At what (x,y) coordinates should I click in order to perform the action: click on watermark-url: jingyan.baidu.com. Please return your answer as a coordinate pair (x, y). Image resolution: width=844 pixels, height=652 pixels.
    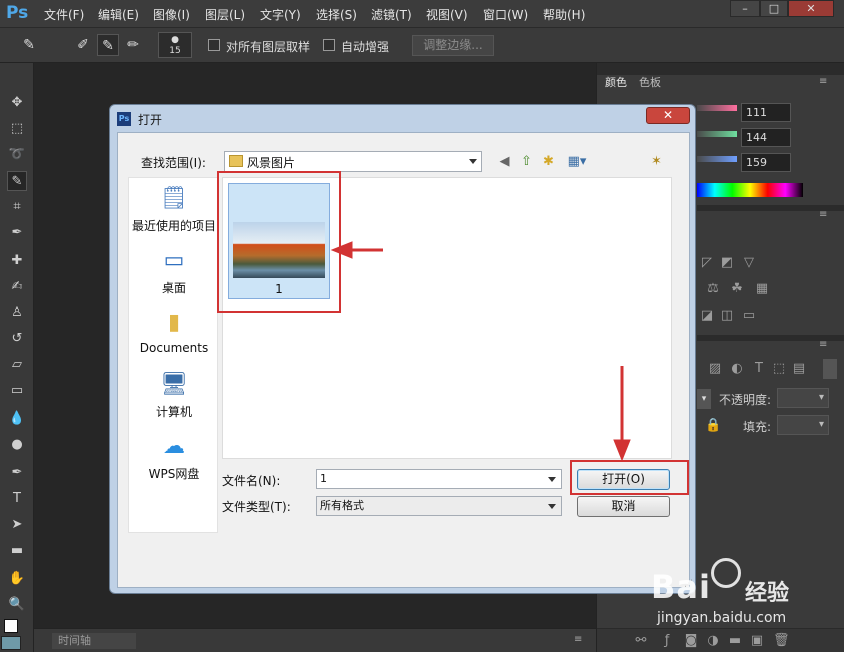
    Looking at the image, I should click on (722, 618).